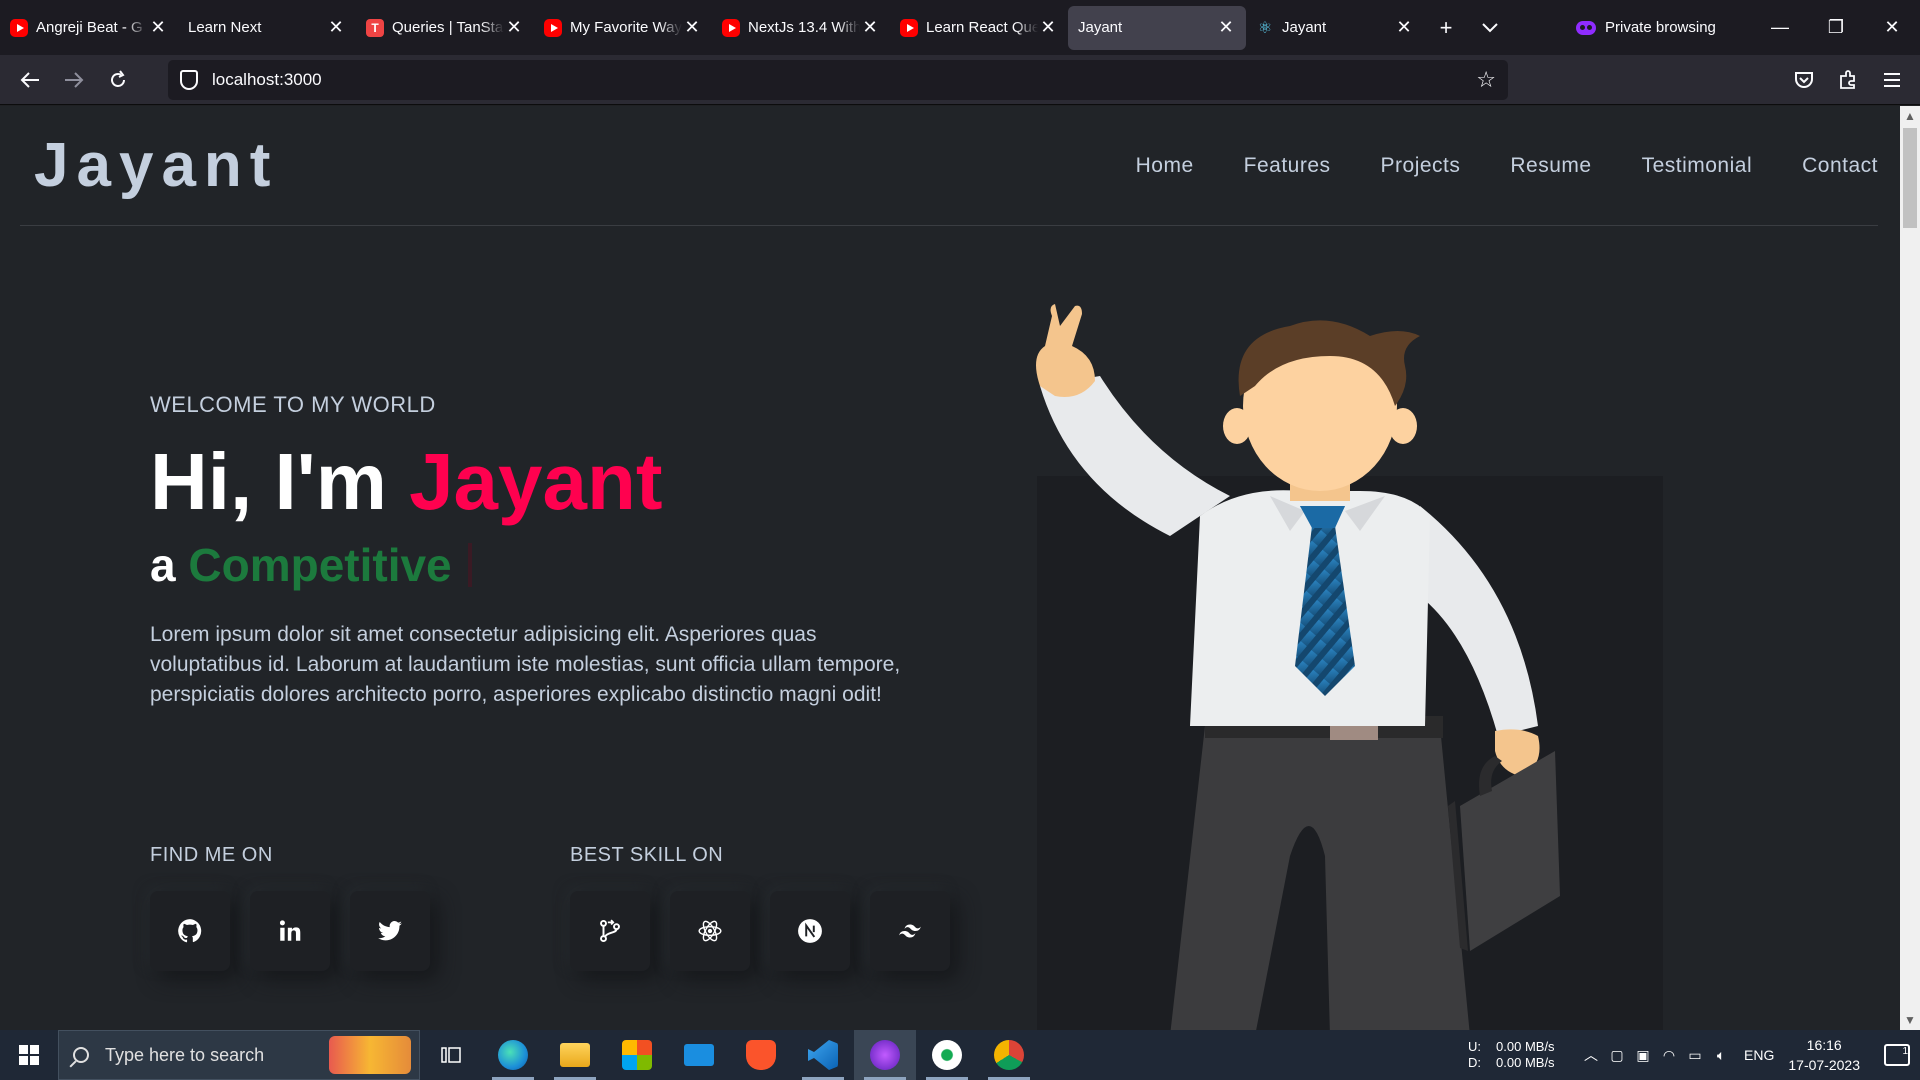 The height and width of the screenshot is (1080, 1920). What do you see at coordinates (1287, 166) in the screenshot?
I see `menu-features: Features` at bounding box center [1287, 166].